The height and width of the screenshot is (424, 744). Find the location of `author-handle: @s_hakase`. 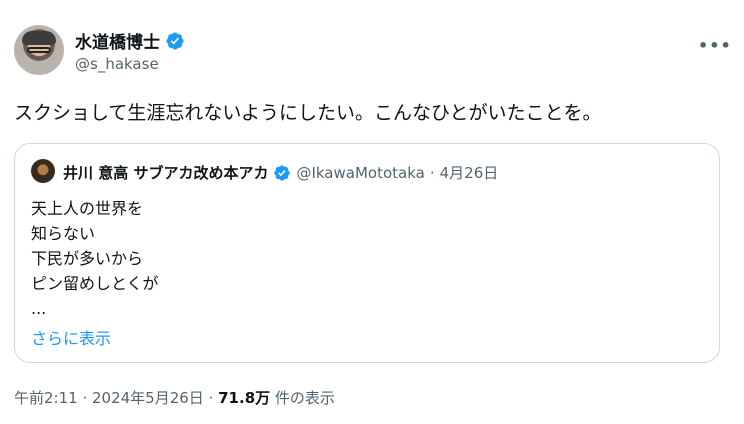

author-handle: @s_hakase is located at coordinates (117, 64).